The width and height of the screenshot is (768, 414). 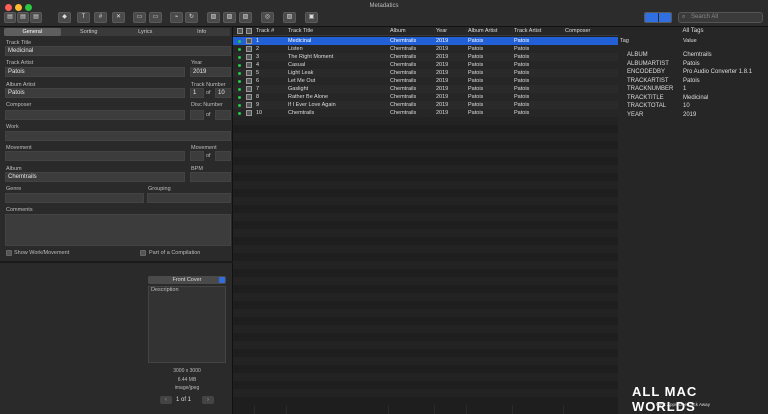 What do you see at coordinates (118, 51) in the screenshot?
I see `track-title-field: Medicinal` at bounding box center [118, 51].